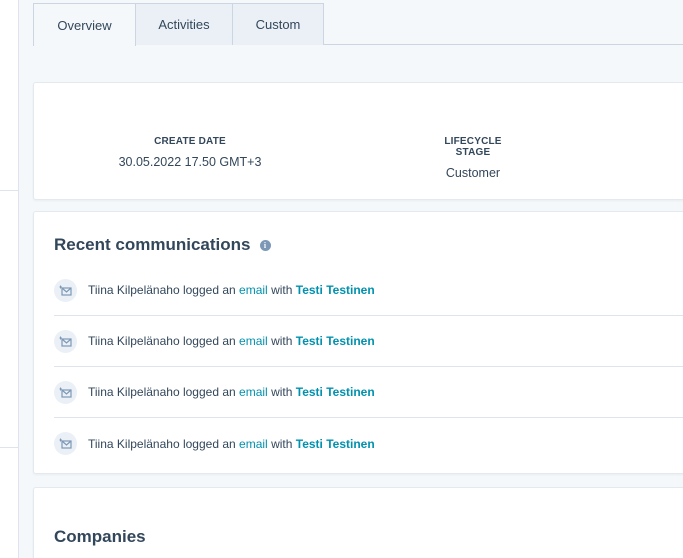 The image size is (683, 558). Describe the element at coordinates (473, 173) in the screenshot. I see `lifecycle-stage-value: Customer` at that location.